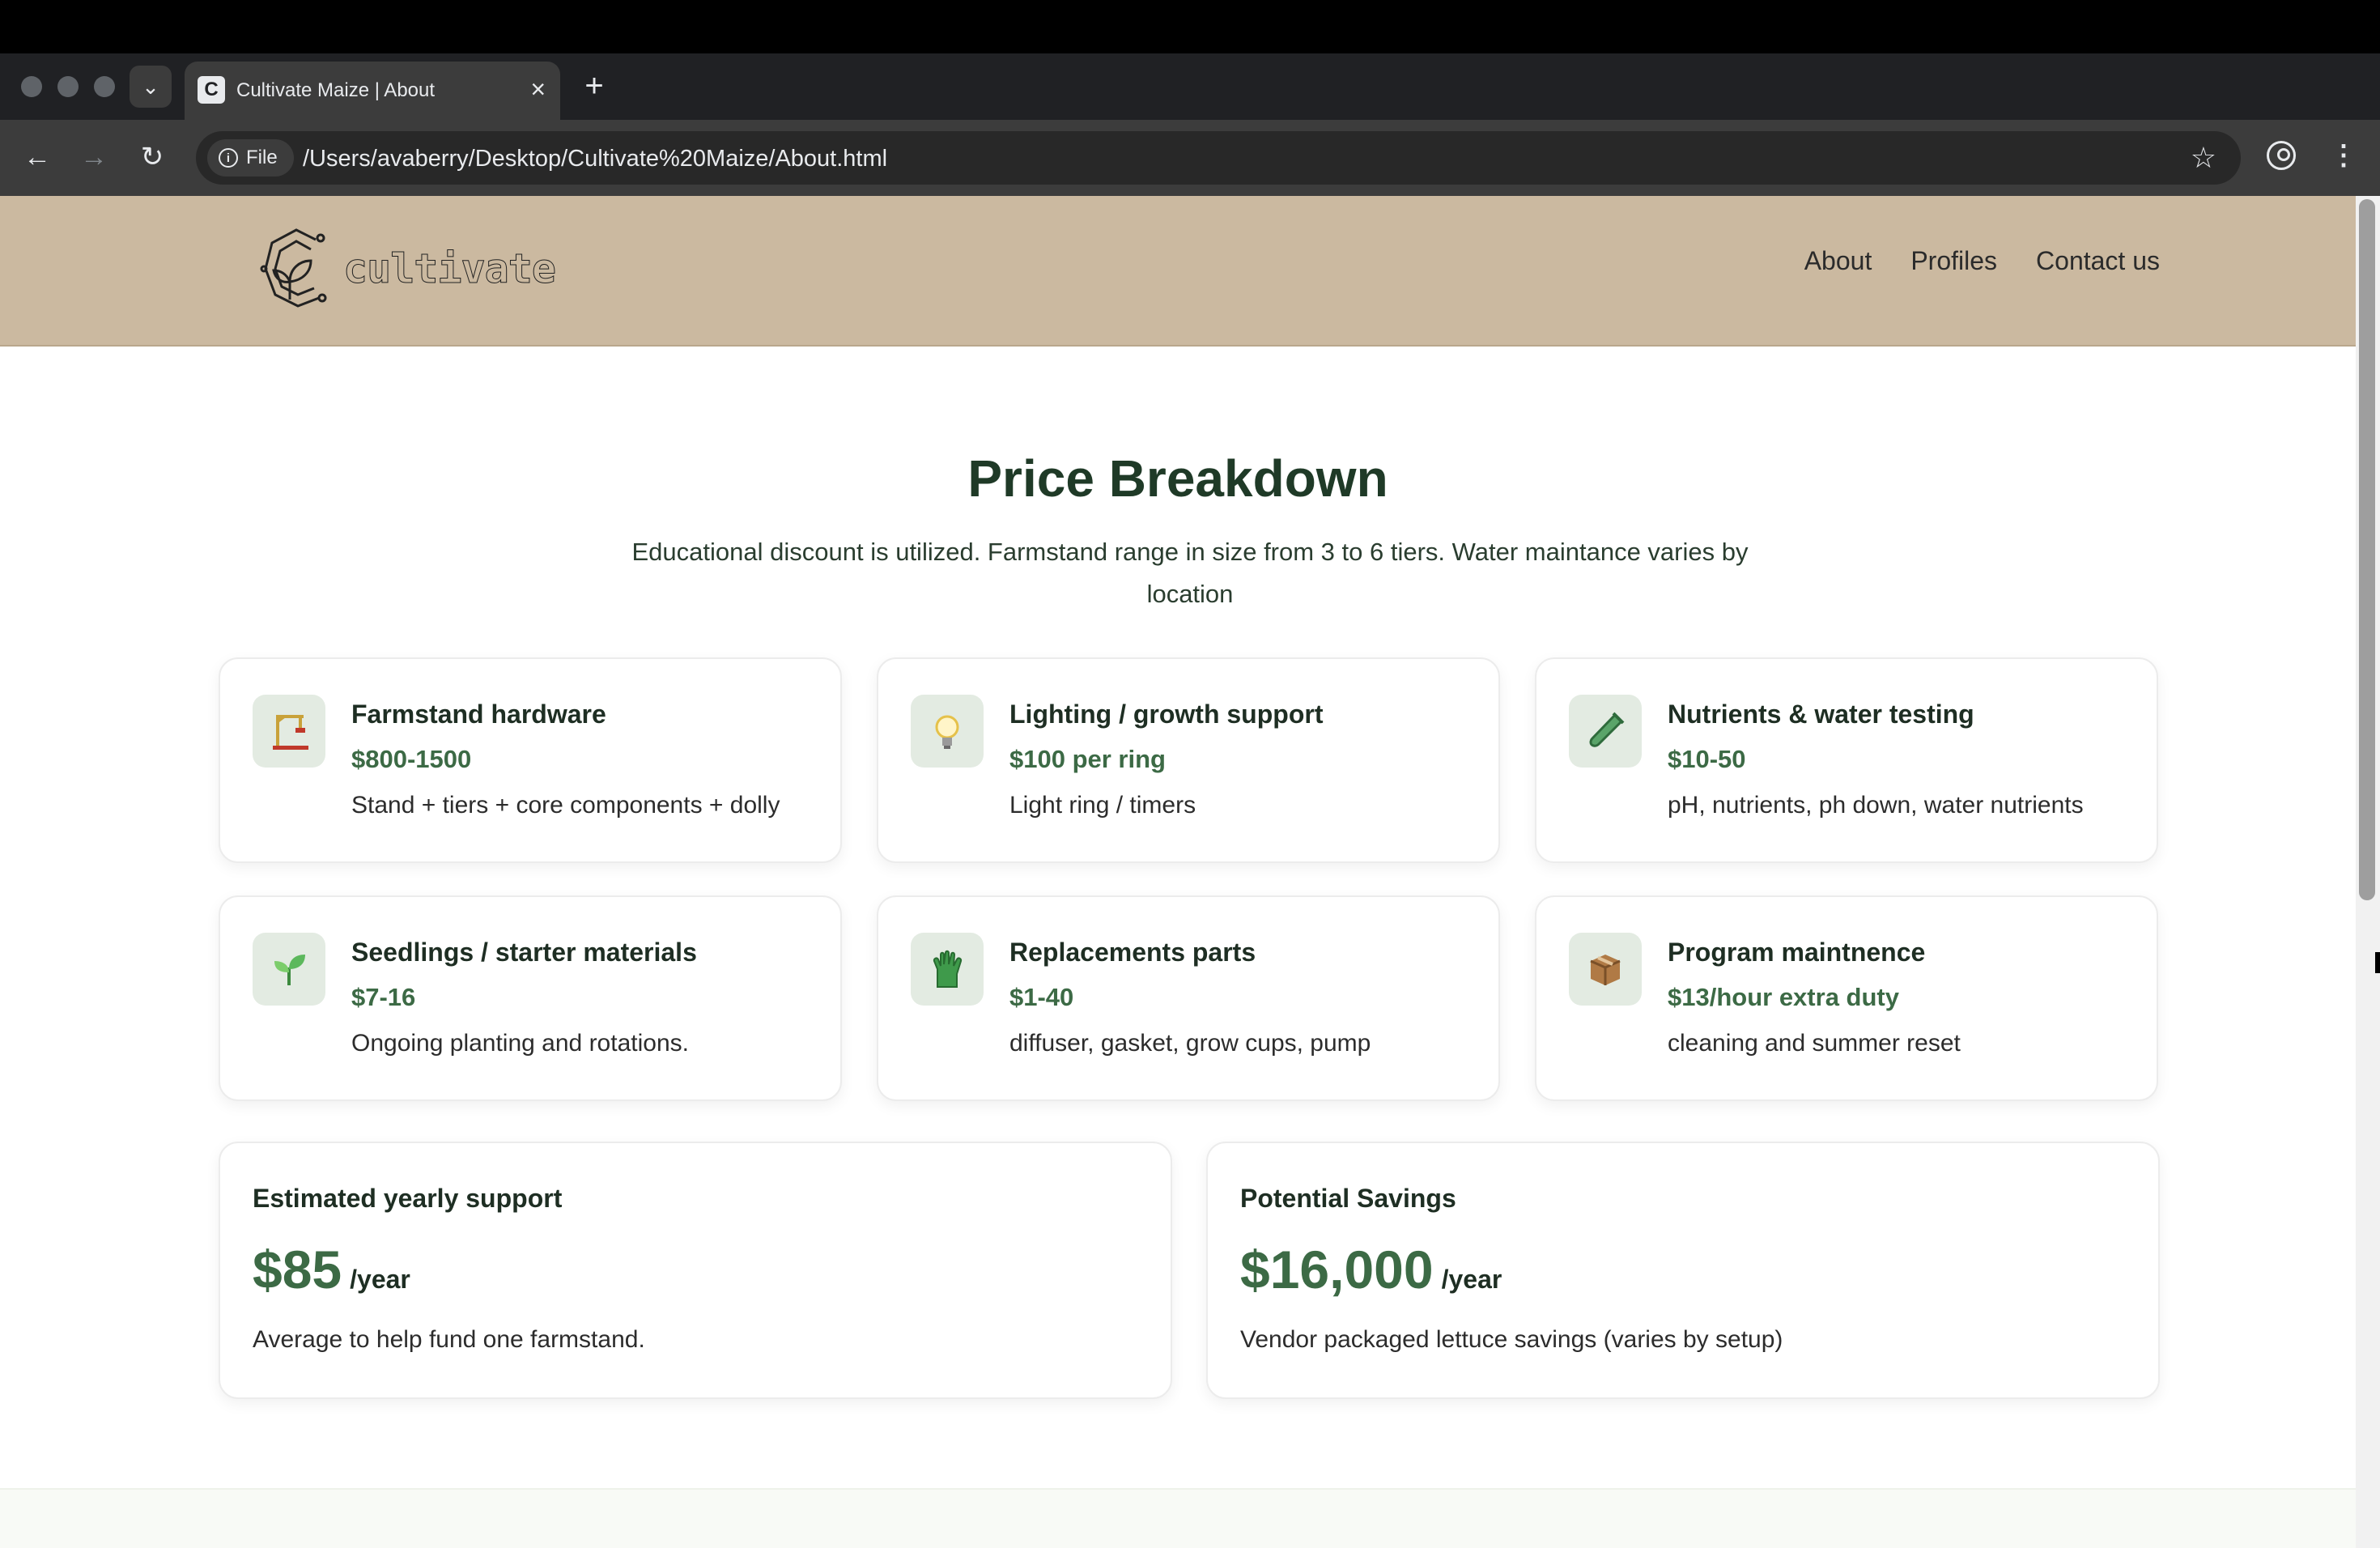  What do you see at coordinates (1783, 997) in the screenshot?
I see `cost-price: $13/hour extra duty` at bounding box center [1783, 997].